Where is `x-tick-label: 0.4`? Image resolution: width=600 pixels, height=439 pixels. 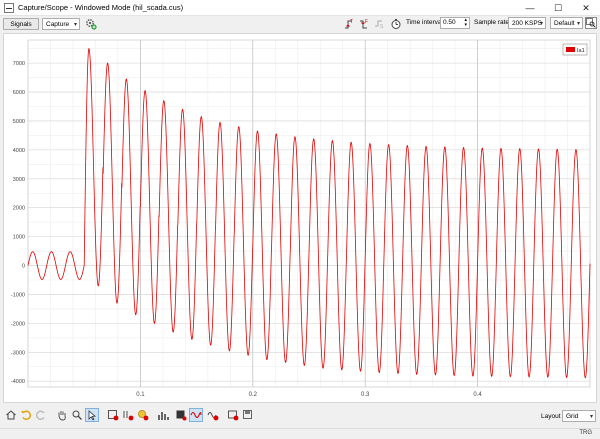 x-tick-label: 0.4 is located at coordinates (477, 395).